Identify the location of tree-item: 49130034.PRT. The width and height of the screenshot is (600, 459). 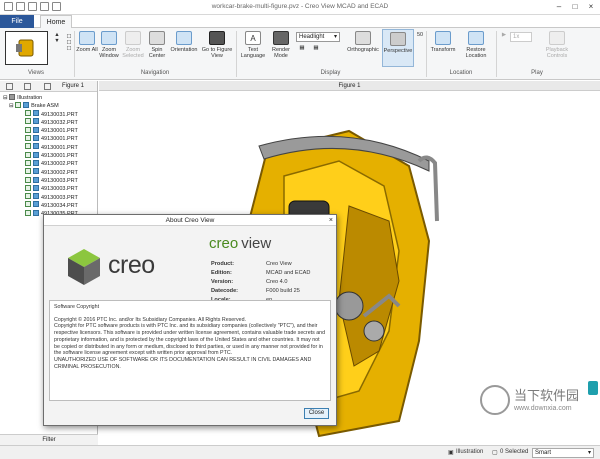
(50, 205).